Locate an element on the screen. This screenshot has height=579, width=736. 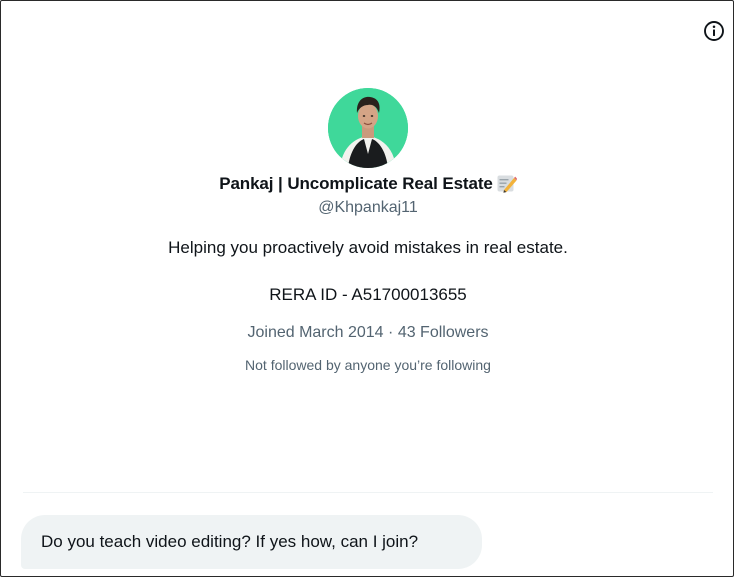
avatar is located at coordinates (368, 128).